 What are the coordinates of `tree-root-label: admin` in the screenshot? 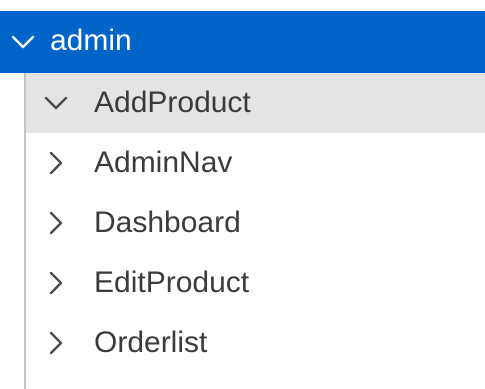 It's located at (91, 40).